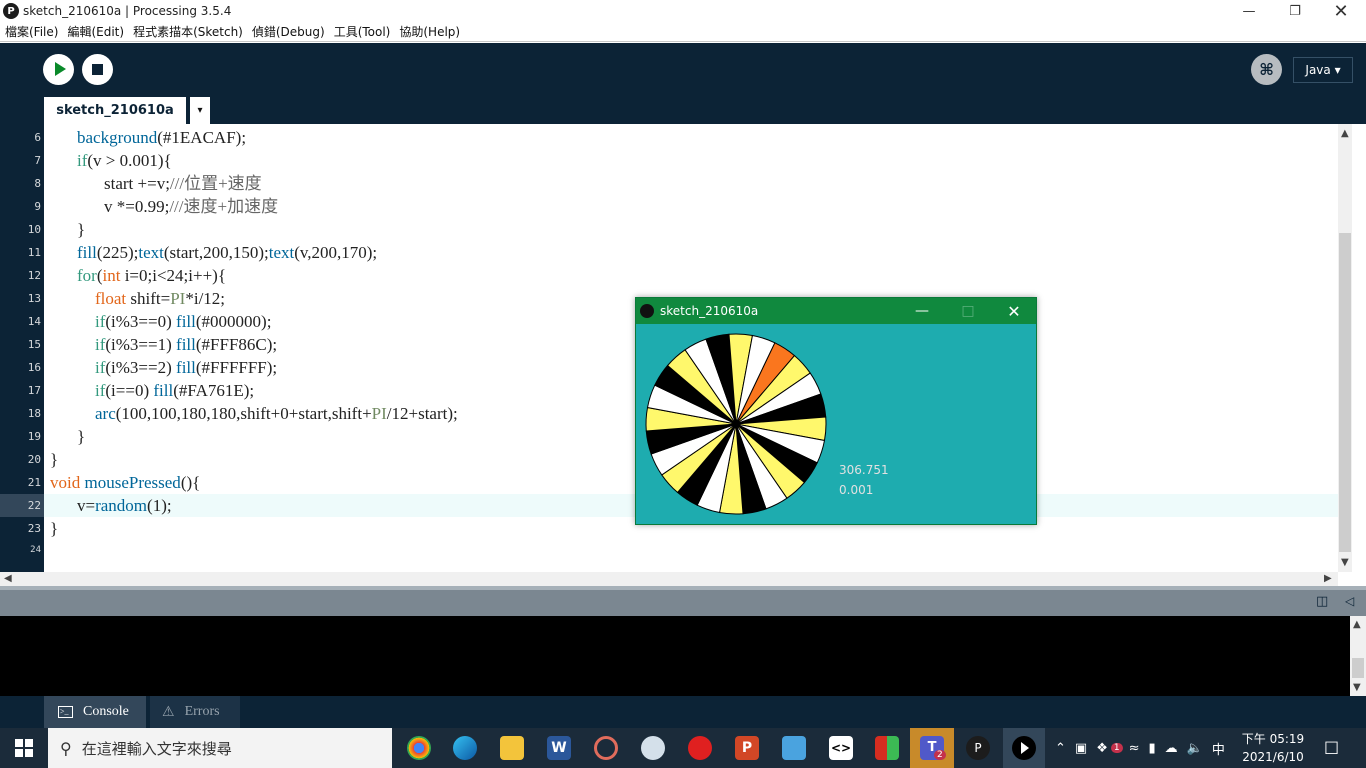  I want to click on menu-help: 協助(Help), so click(429, 31).